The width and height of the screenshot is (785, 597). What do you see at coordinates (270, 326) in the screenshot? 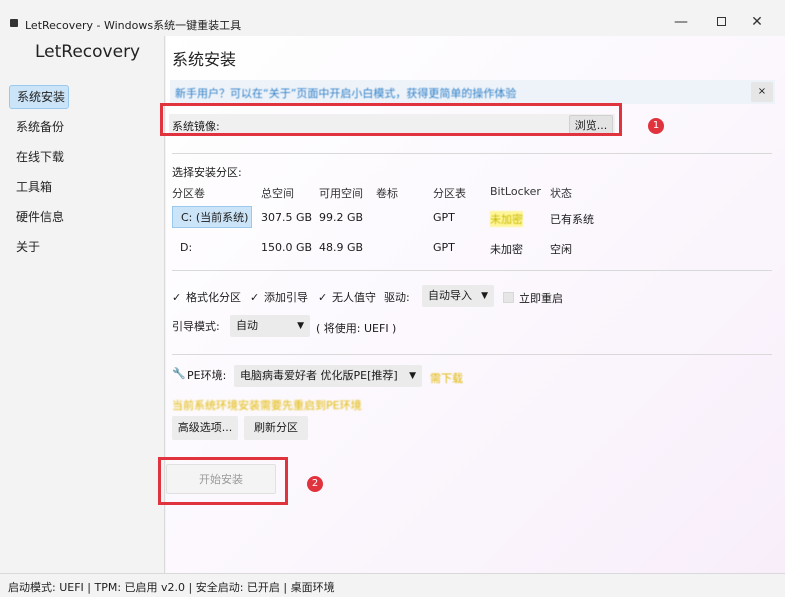
I see `boot-mode-select: 自动 ▼` at bounding box center [270, 326].